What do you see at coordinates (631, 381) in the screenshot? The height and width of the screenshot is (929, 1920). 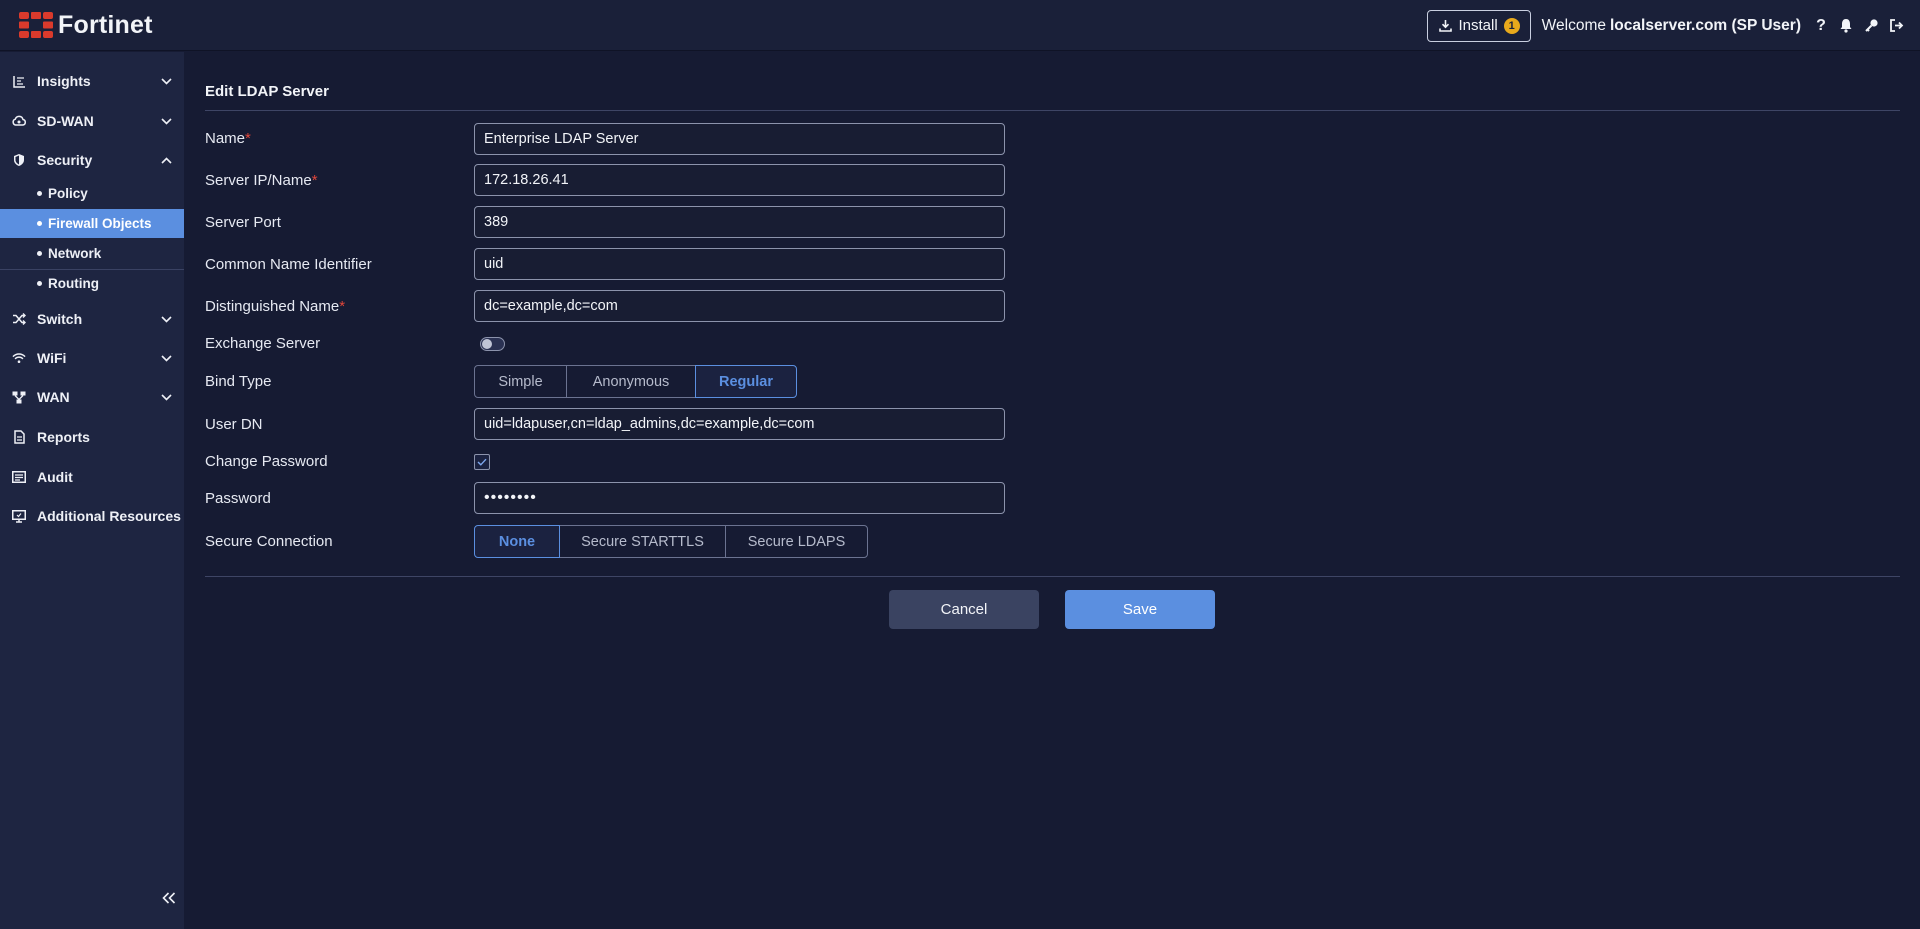 I see `bind-type-anonymous: Anonymous` at bounding box center [631, 381].